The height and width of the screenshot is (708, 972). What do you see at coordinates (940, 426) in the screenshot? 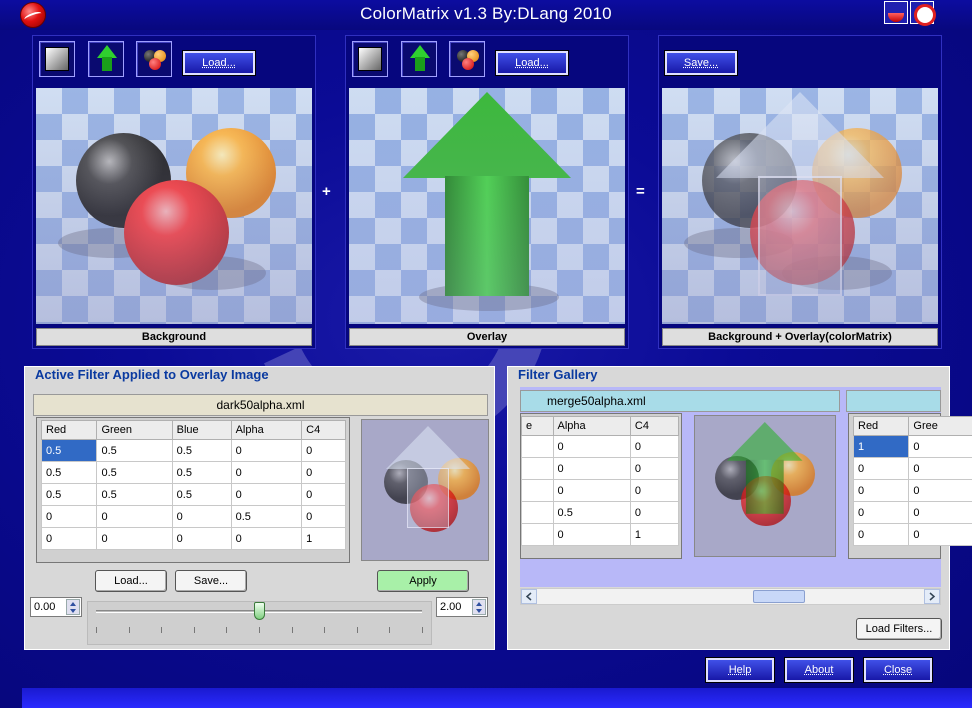
I see `column-header: Gree` at bounding box center [940, 426].